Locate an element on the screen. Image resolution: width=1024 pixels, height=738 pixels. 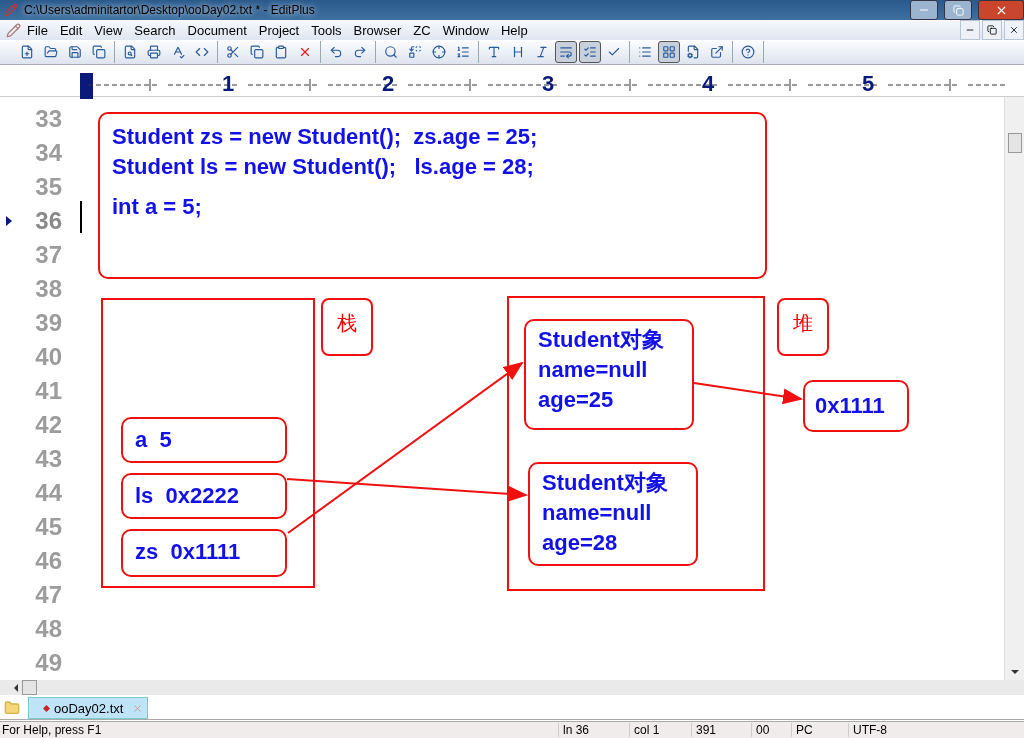
line-number: 46 is located at coordinates (48, 561).